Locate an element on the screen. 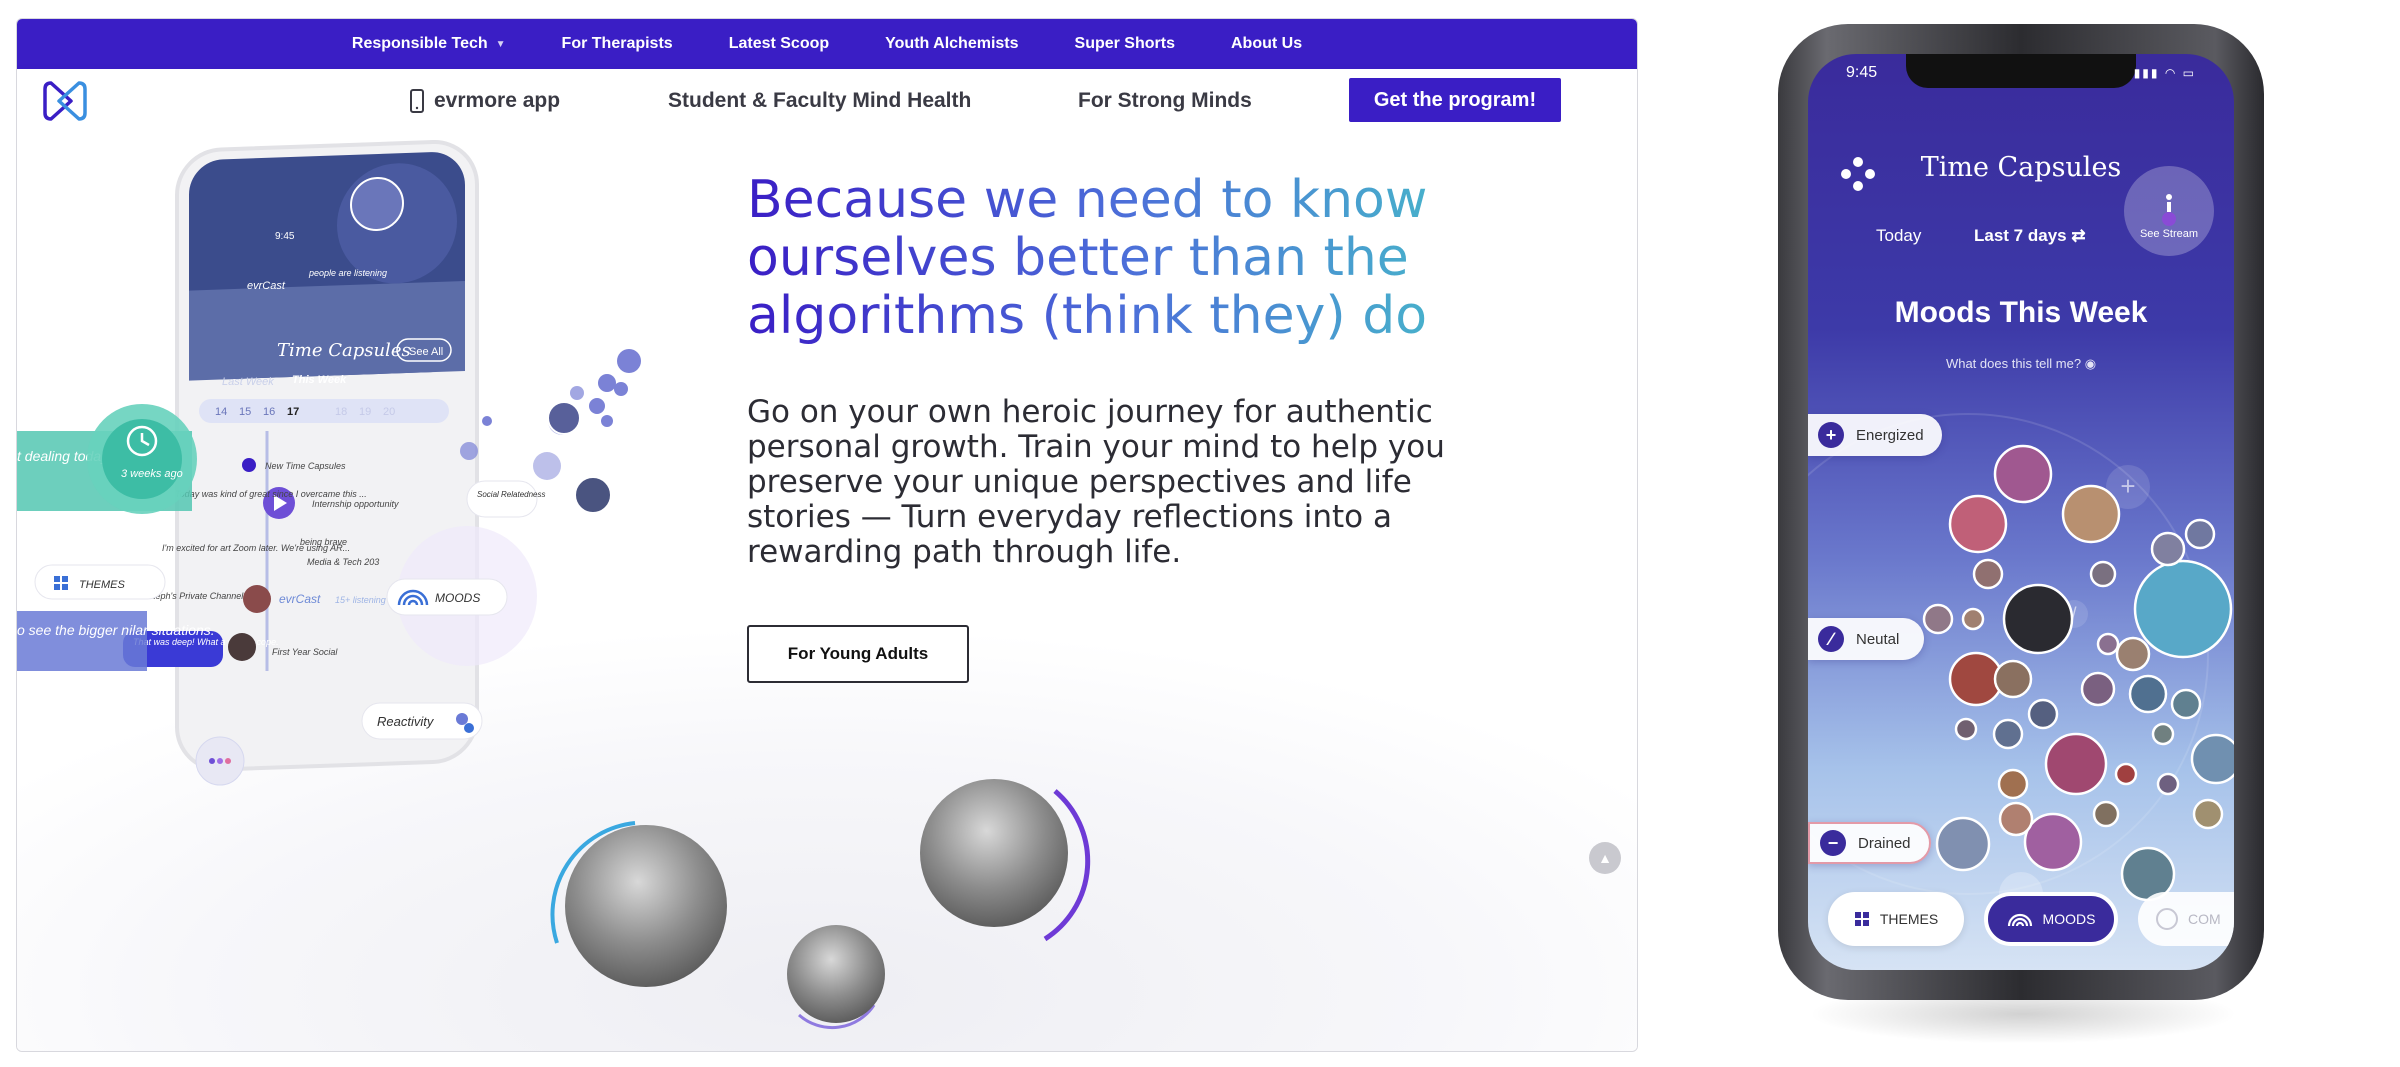 The width and height of the screenshot is (2400, 1067). themes-label: THEMES is located at coordinates (102, 585).